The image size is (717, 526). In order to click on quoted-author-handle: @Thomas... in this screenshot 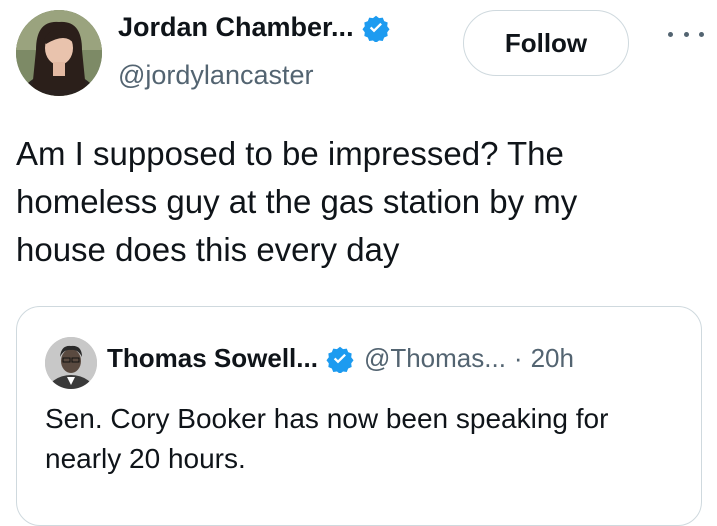, I will do `click(435, 358)`.